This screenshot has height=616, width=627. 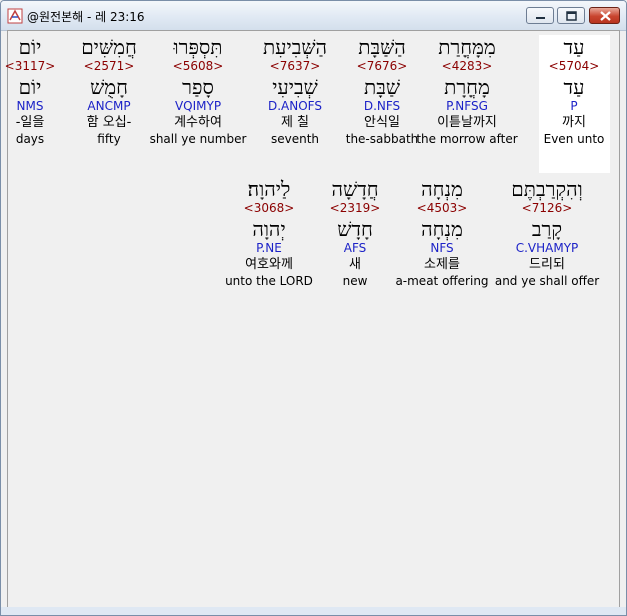 What do you see at coordinates (43, 90) in the screenshot?
I see `word-cell: יוֹם <3117> יוֹם NMS -일을 days` at bounding box center [43, 90].